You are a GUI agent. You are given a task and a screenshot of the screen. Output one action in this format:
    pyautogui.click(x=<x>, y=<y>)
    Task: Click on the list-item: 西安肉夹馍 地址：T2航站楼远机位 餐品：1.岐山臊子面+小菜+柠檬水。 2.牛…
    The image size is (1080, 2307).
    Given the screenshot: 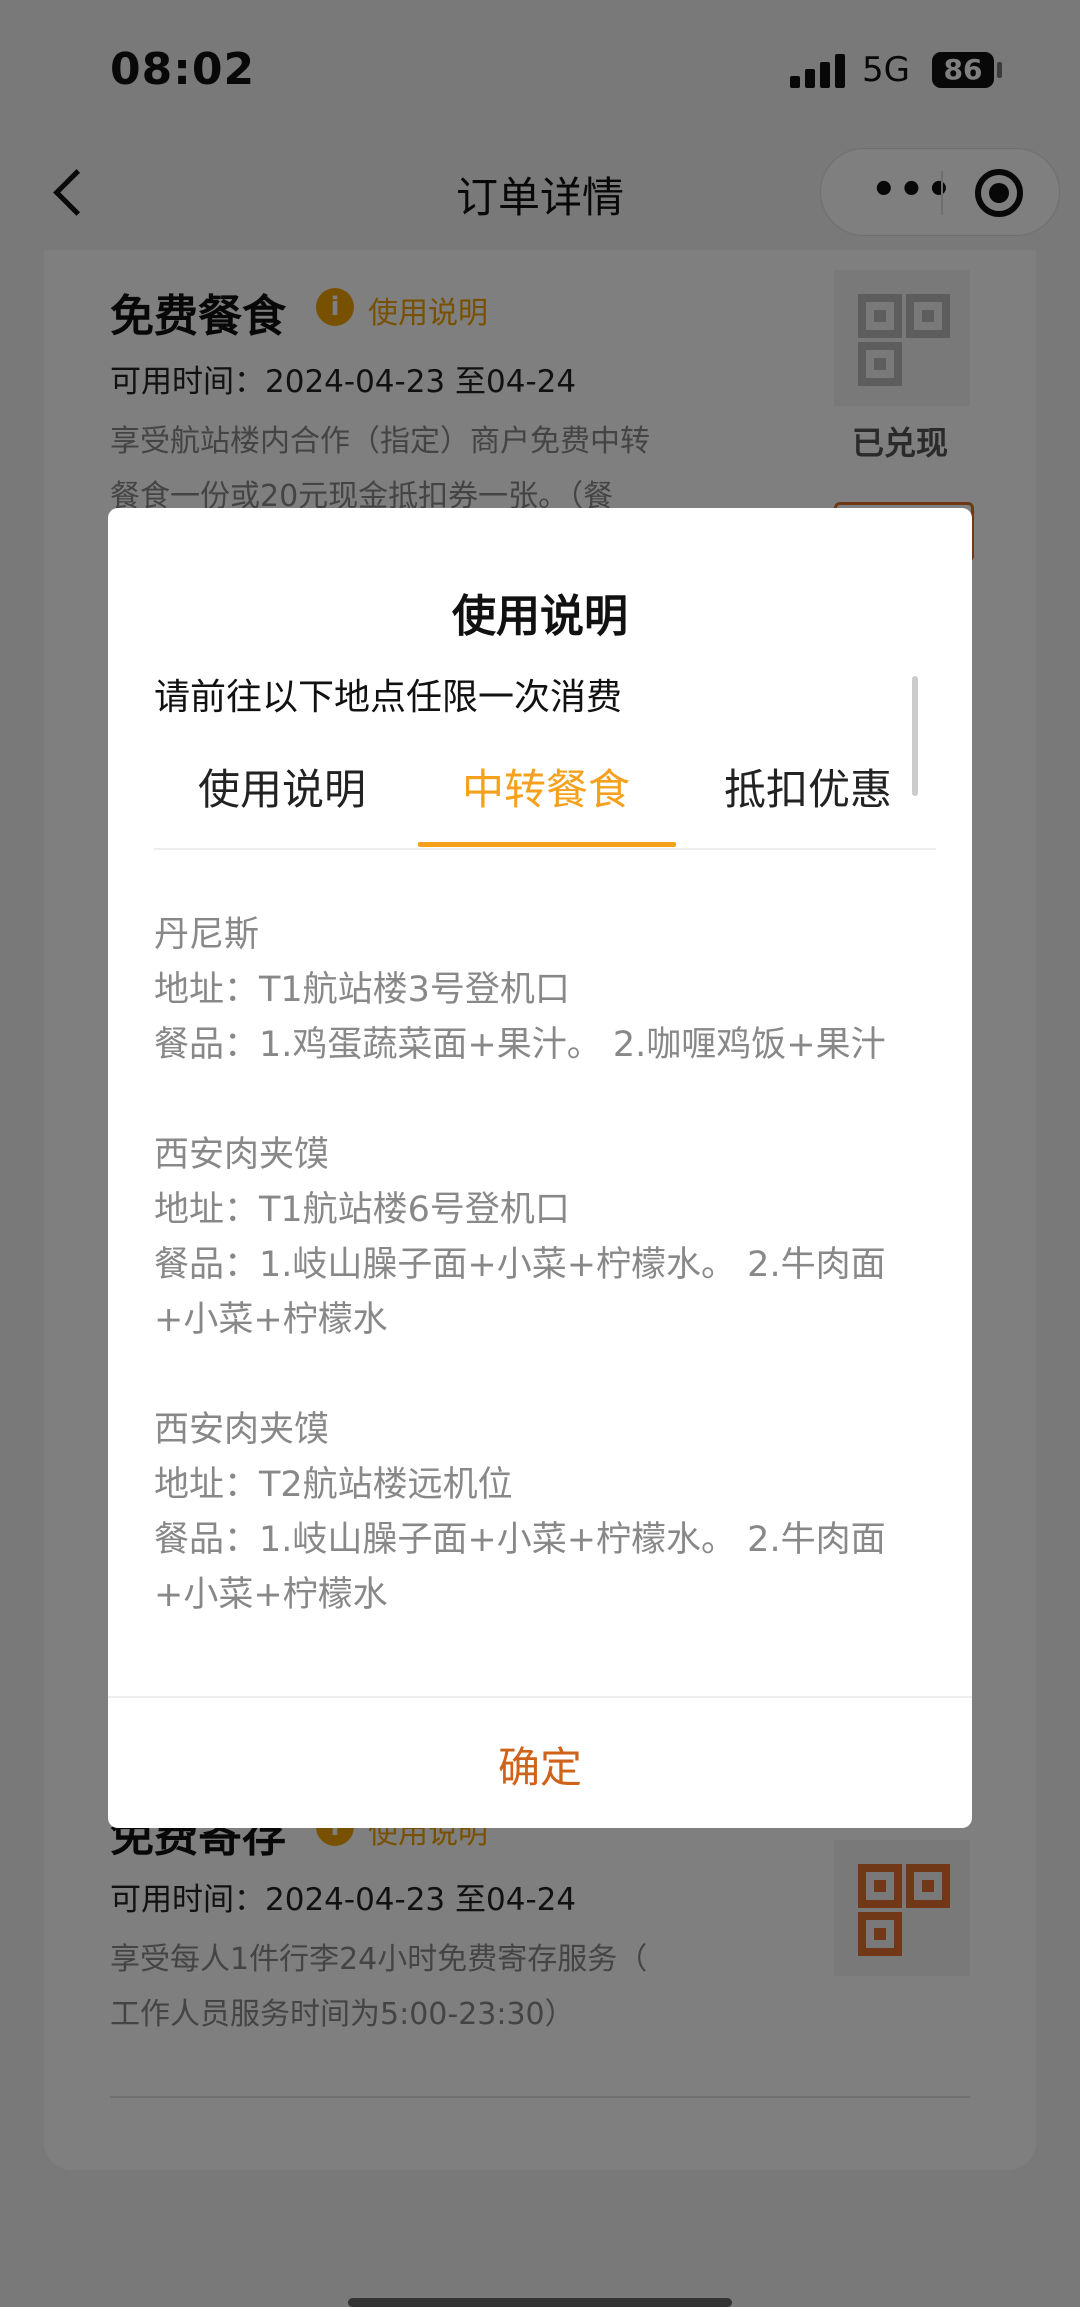 What is the action you would take?
    pyautogui.click(x=545, y=1513)
    